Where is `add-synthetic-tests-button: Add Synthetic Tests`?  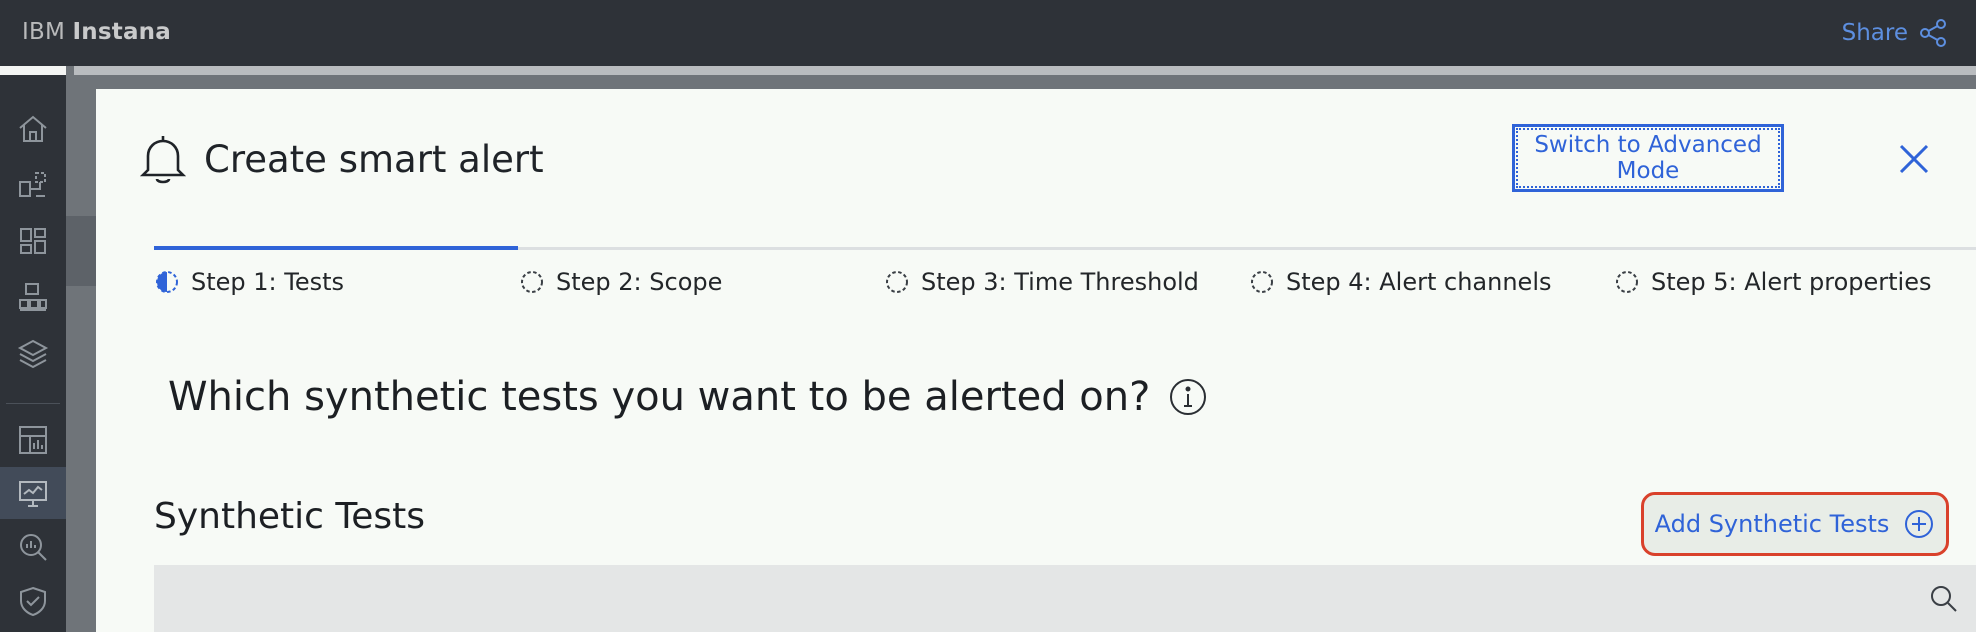
add-synthetic-tests-button: Add Synthetic Tests is located at coordinates (1795, 524).